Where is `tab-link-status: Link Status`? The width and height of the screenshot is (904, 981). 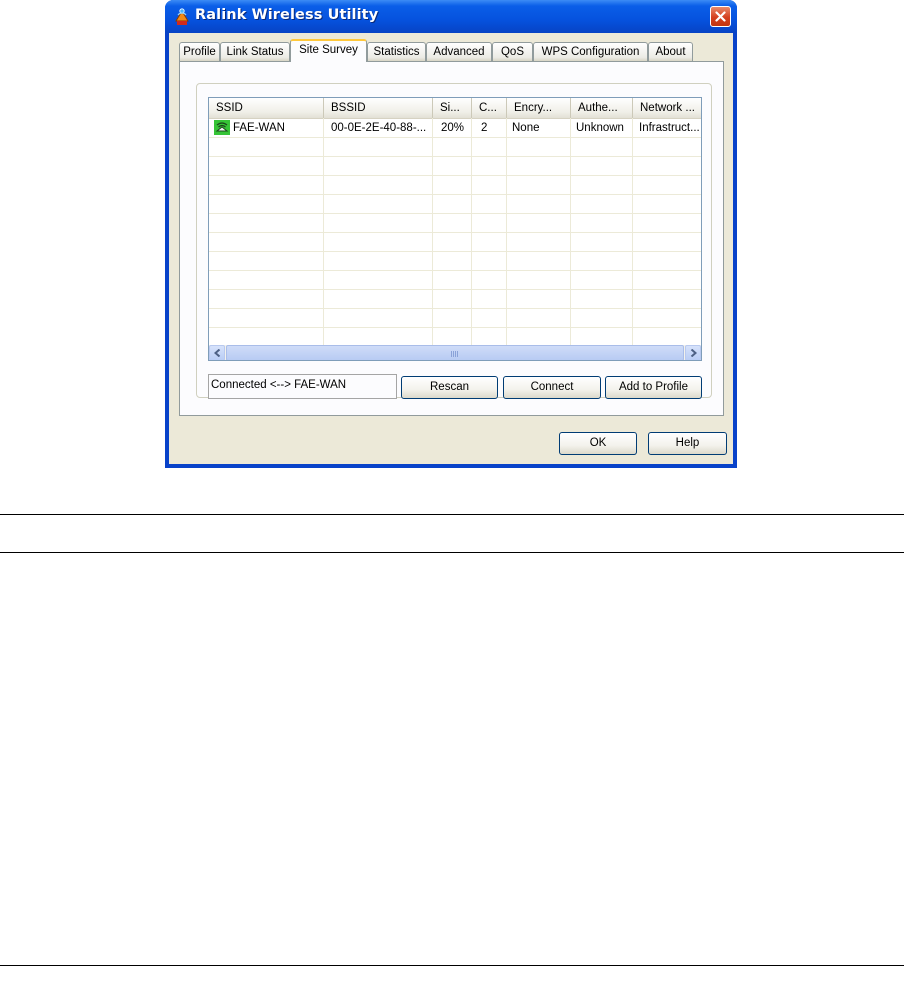
tab-link-status: Link Status is located at coordinates (255, 51).